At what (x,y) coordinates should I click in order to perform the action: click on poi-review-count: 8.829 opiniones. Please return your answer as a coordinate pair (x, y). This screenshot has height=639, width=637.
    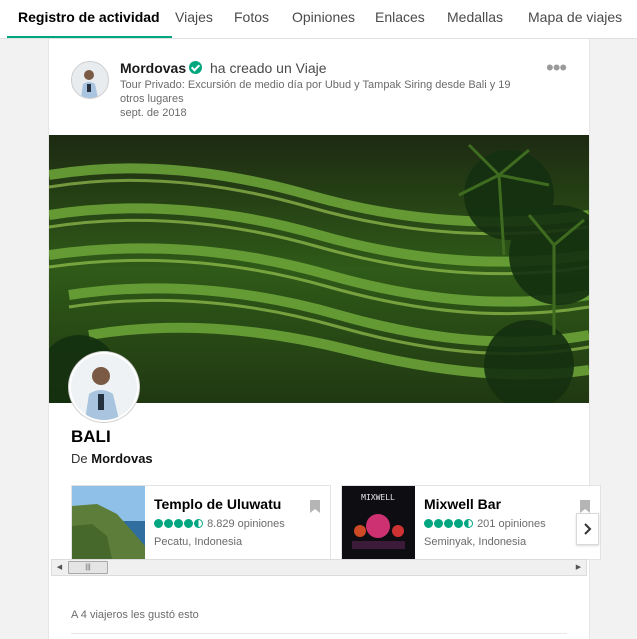
    Looking at the image, I should click on (246, 524).